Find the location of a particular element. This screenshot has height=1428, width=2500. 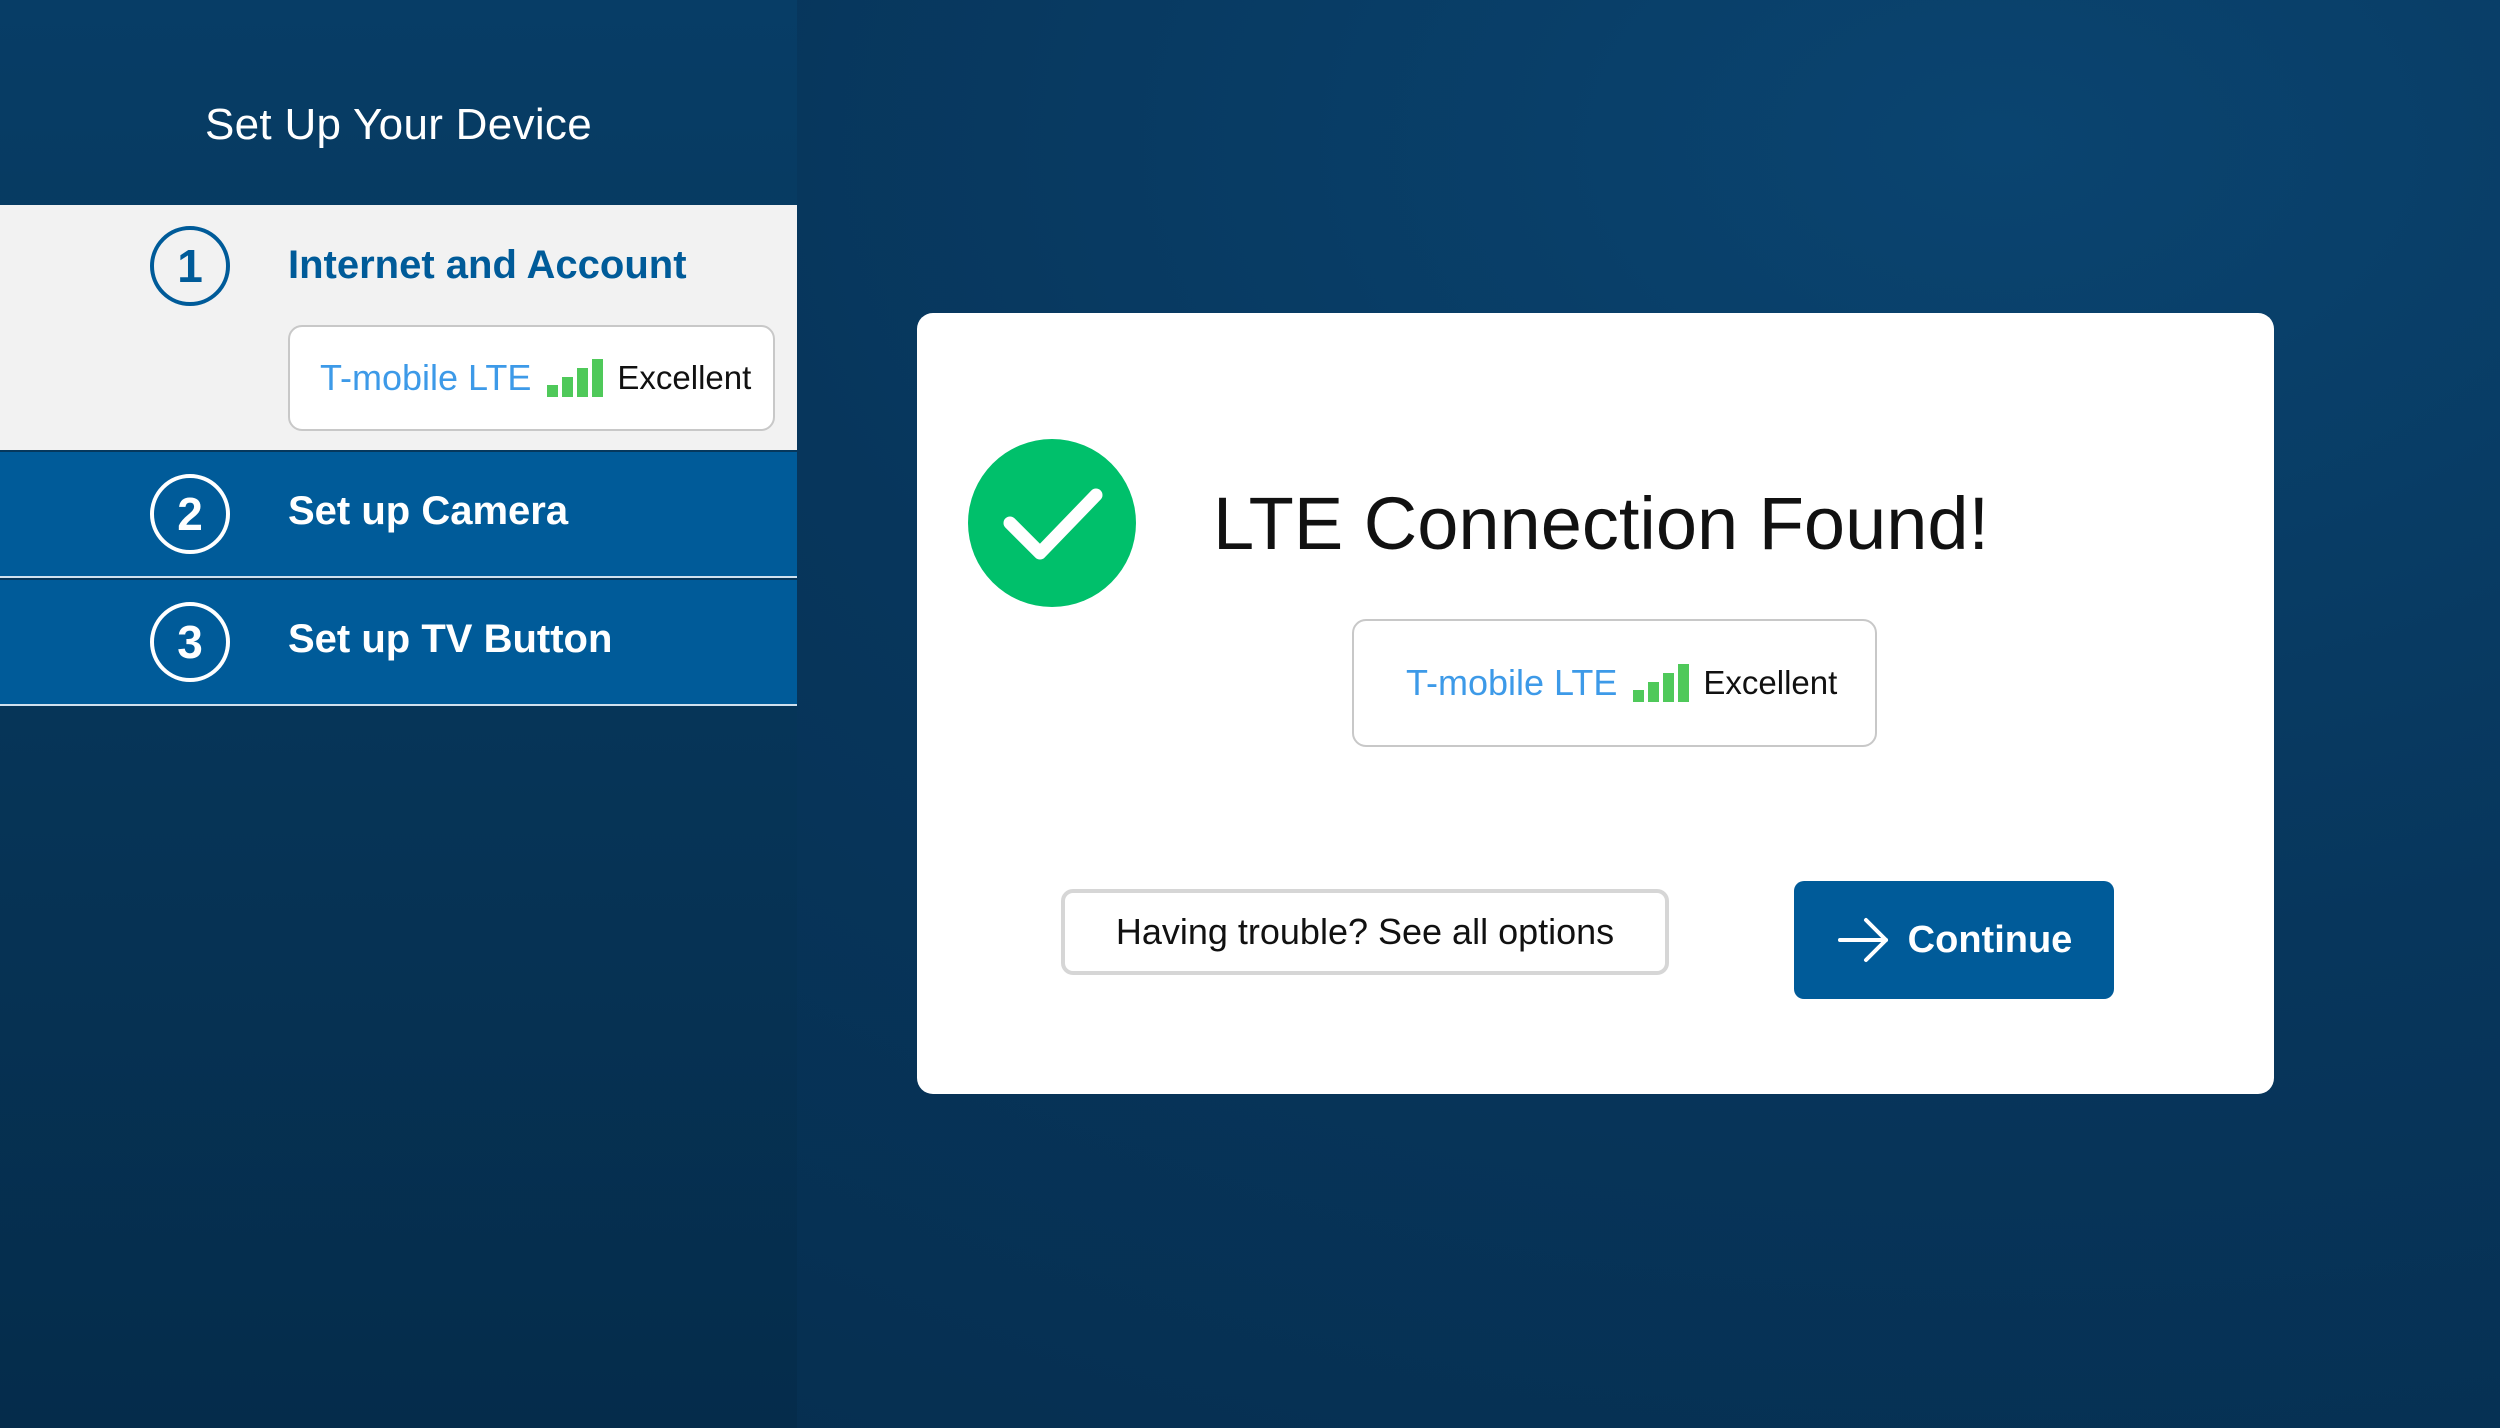

step-set-up-tv-button: 3 Set up TV Button is located at coordinates (398, 643).